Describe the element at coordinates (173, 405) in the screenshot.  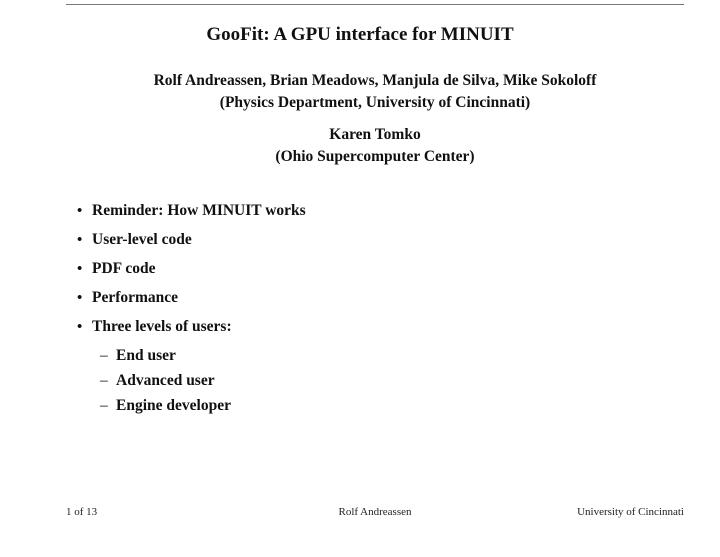
I see `sub-bullet-text: Engine developer` at that location.